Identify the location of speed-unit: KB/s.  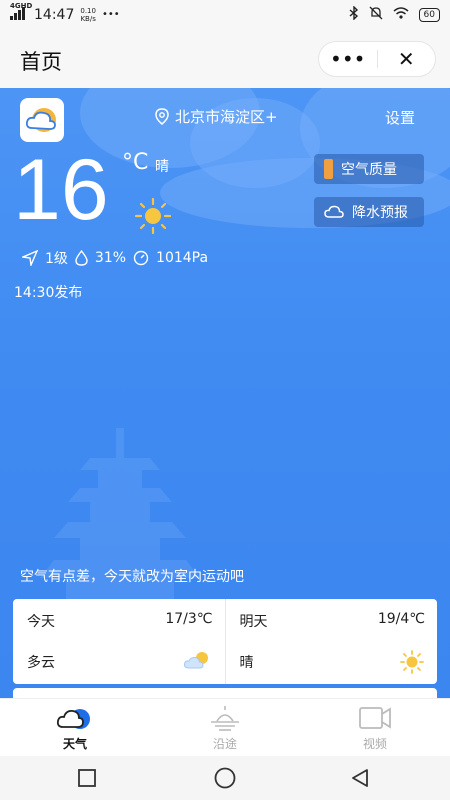
(88, 18).